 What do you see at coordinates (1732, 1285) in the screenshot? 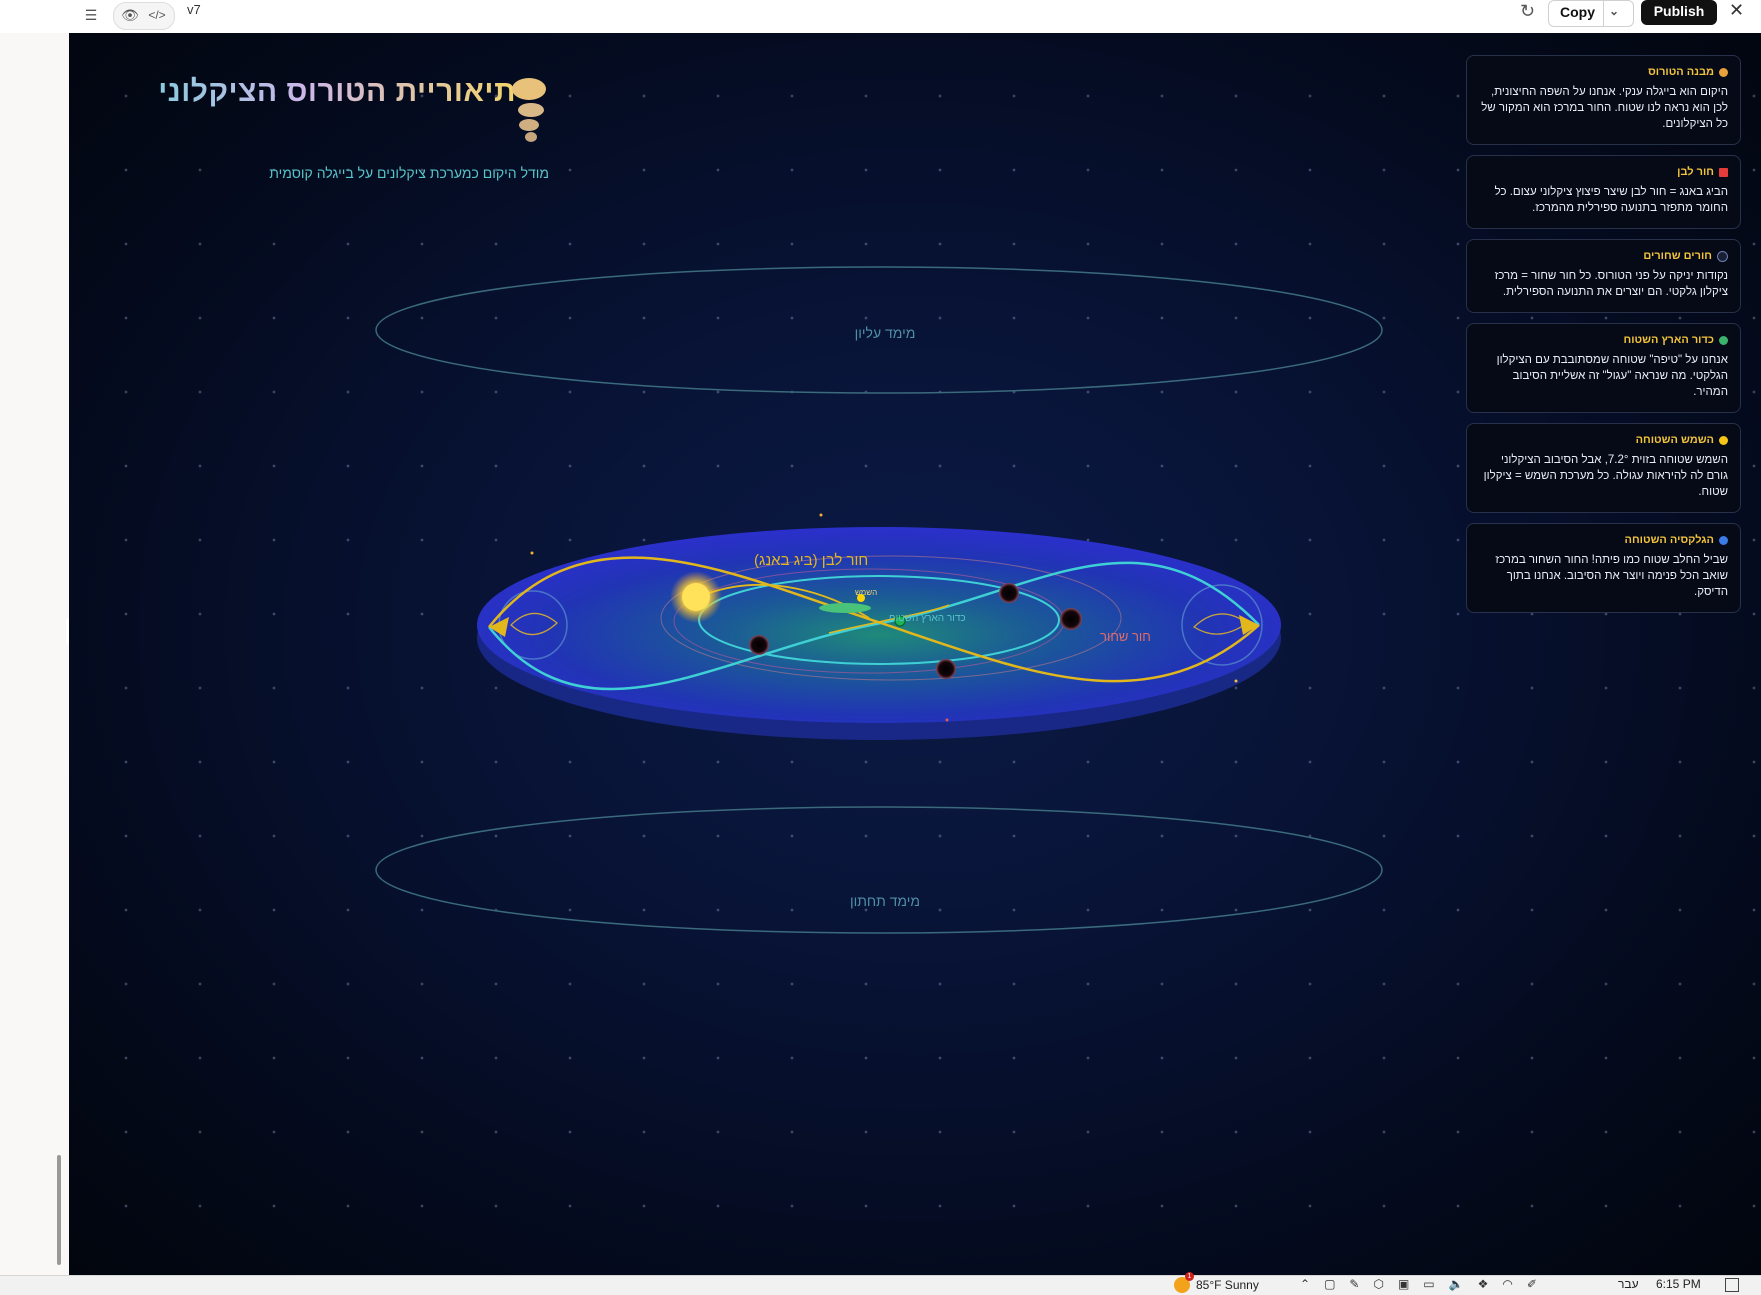
I see `notification-center-icon` at bounding box center [1732, 1285].